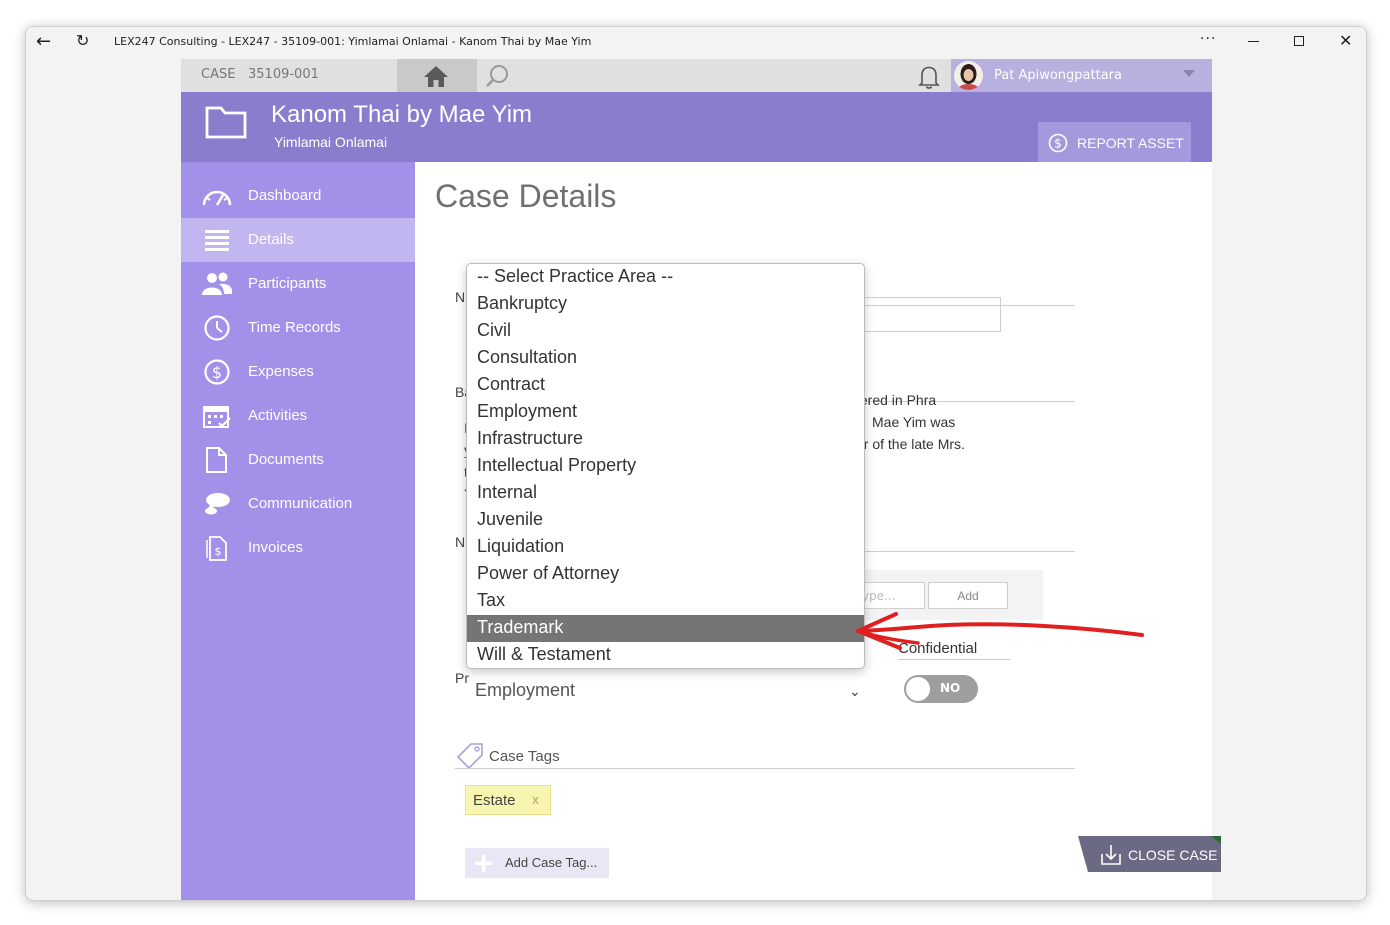 Image resolution: width=1390 pixels, height=925 pixels. I want to click on report-asset-label: REPORT ASSET, so click(1130, 143).